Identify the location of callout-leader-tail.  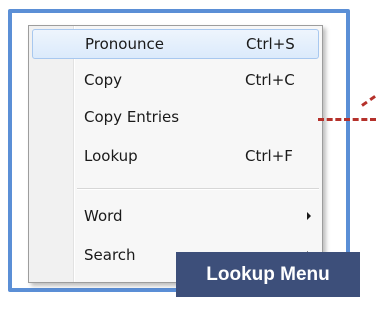
(368, 101).